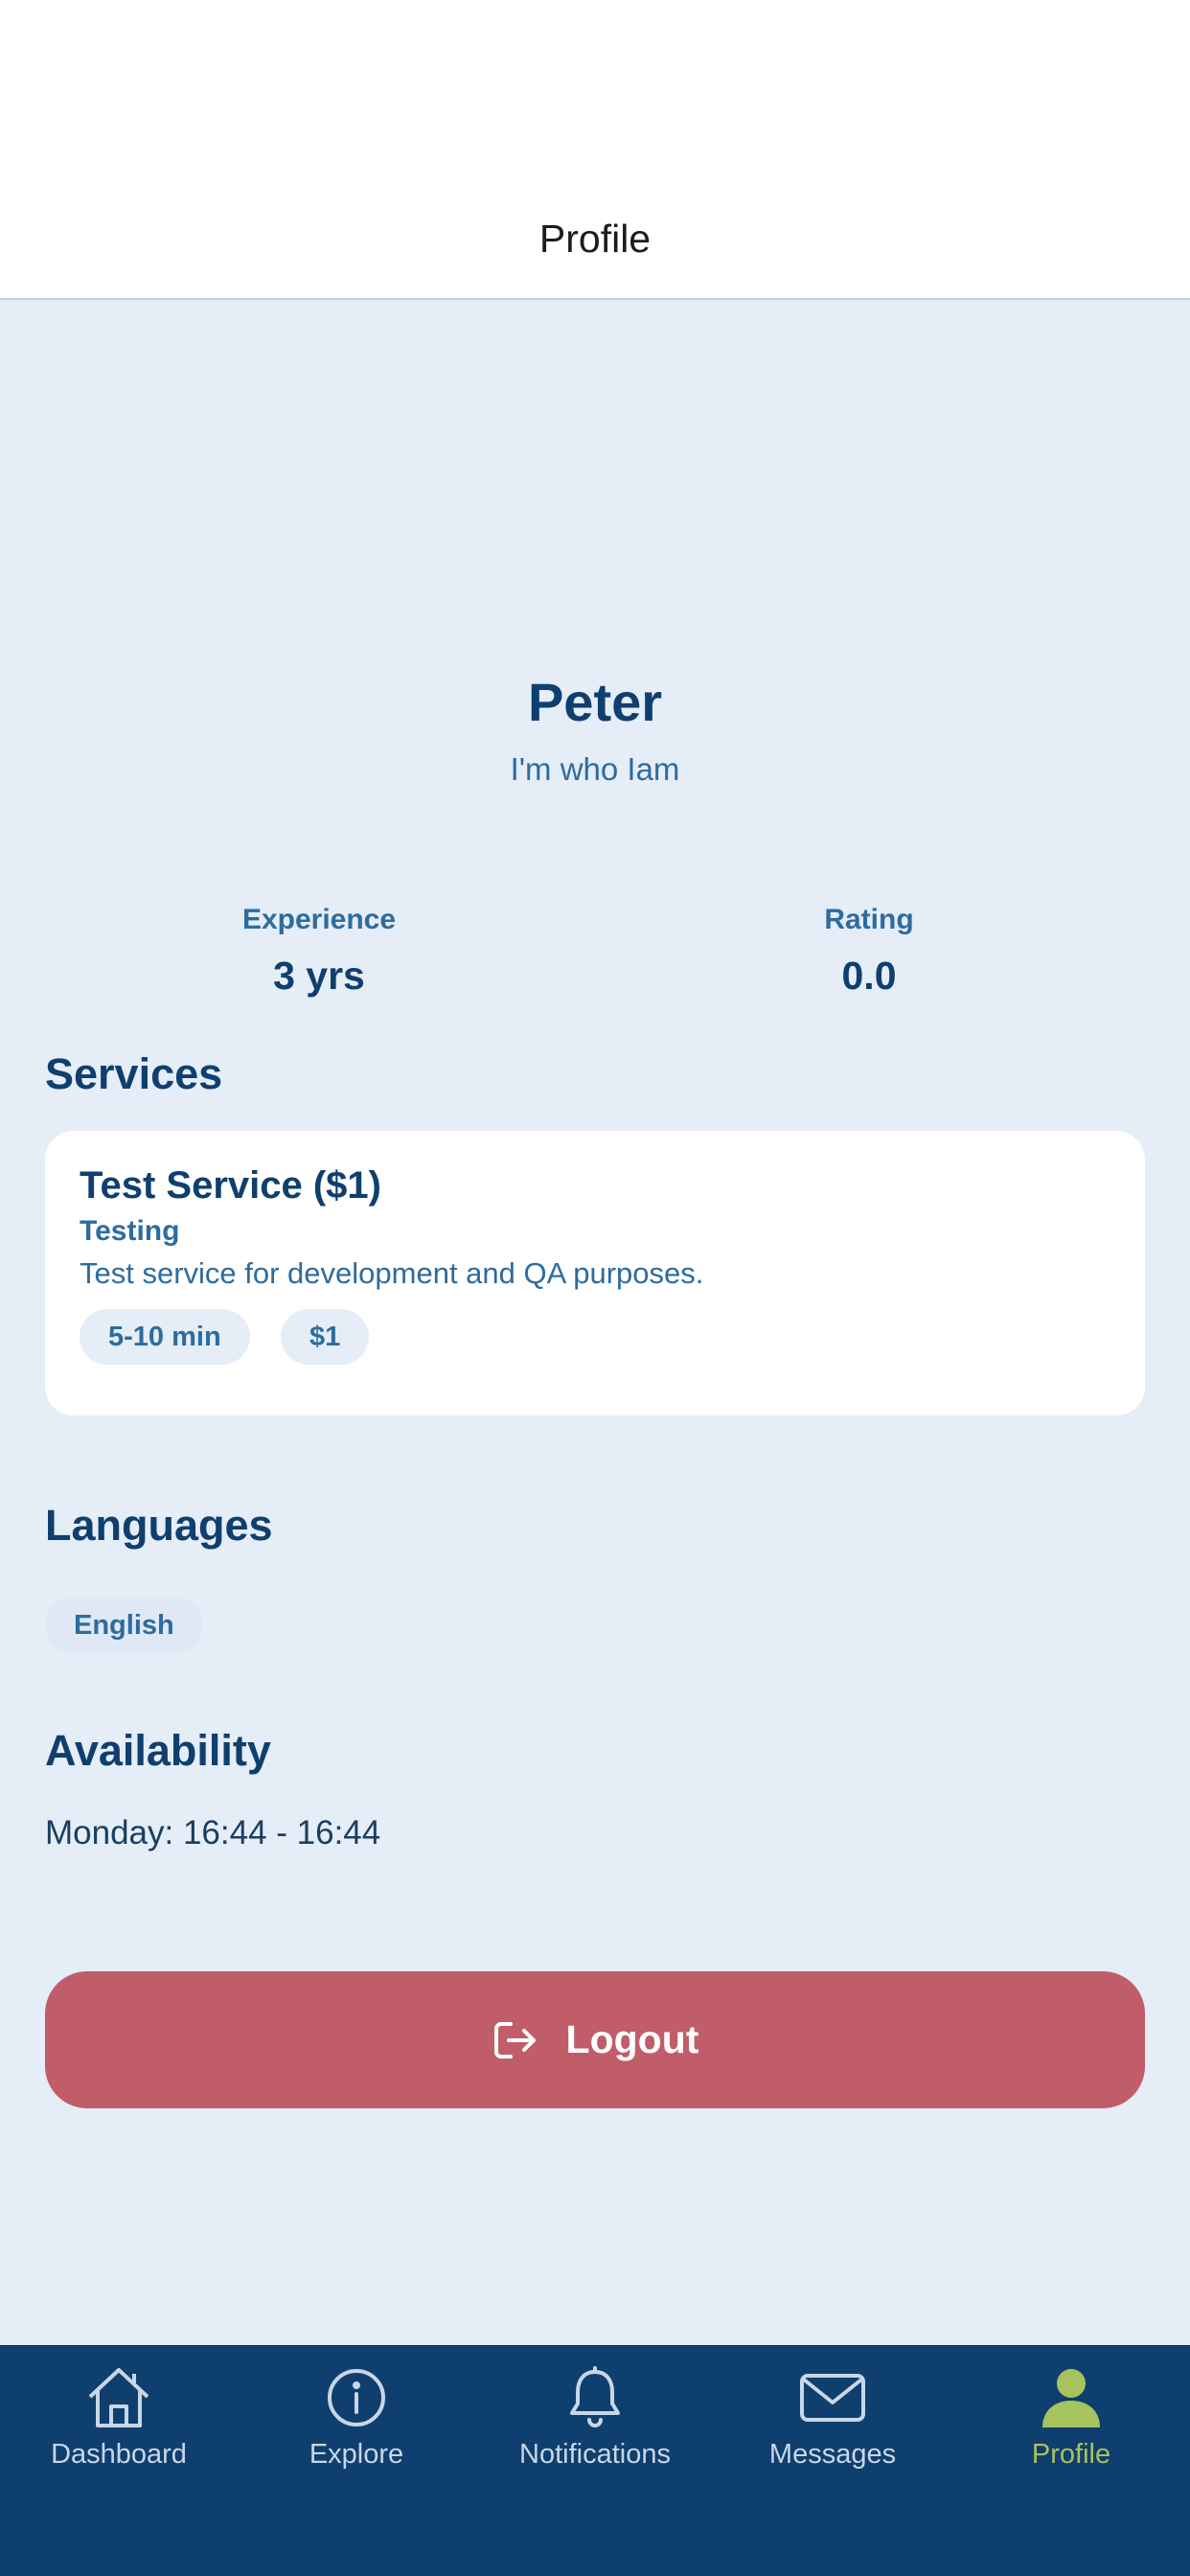 The height and width of the screenshot is (2576, 1190). What do you see at coordinates (595, 239) in the screenshot?
I see `page-title: Profile` at bounding box center [595, 239].